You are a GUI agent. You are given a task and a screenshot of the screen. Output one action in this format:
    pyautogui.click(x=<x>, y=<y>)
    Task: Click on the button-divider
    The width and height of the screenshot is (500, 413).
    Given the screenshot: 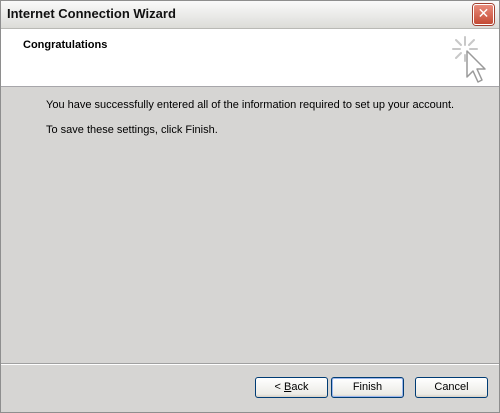 What is the action you would take?
    pyautogui.click(x=250, y=364)
    